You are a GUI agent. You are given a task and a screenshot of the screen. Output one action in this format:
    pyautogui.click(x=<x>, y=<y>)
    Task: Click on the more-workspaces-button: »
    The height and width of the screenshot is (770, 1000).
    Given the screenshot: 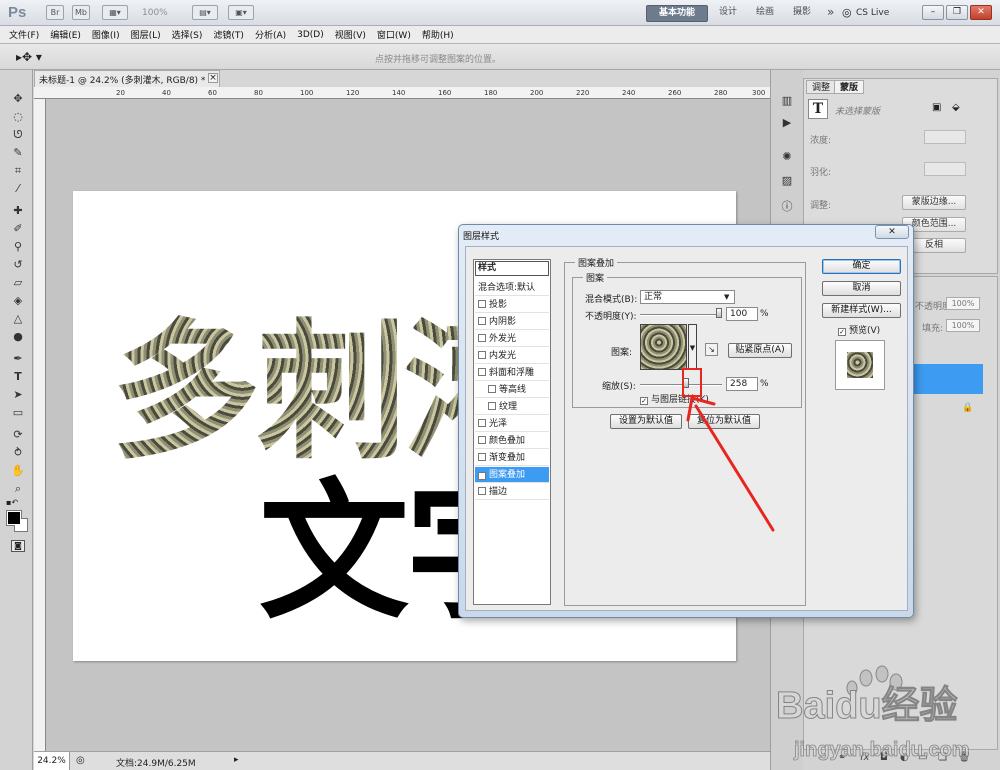 What is the action you would take?
    pyautogui.click(x=830, y=13)
    